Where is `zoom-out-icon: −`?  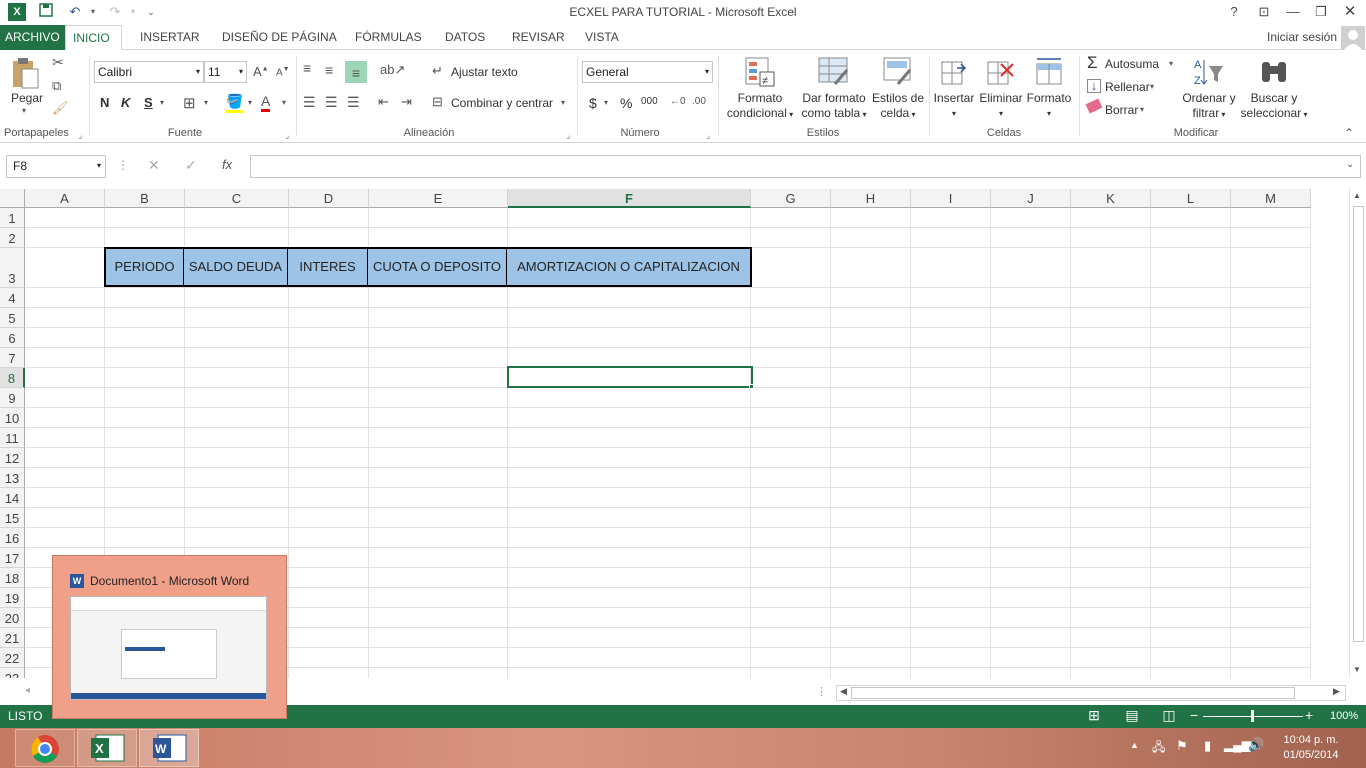
zoom-out-icon: − is located at coordinates (1194, 715).